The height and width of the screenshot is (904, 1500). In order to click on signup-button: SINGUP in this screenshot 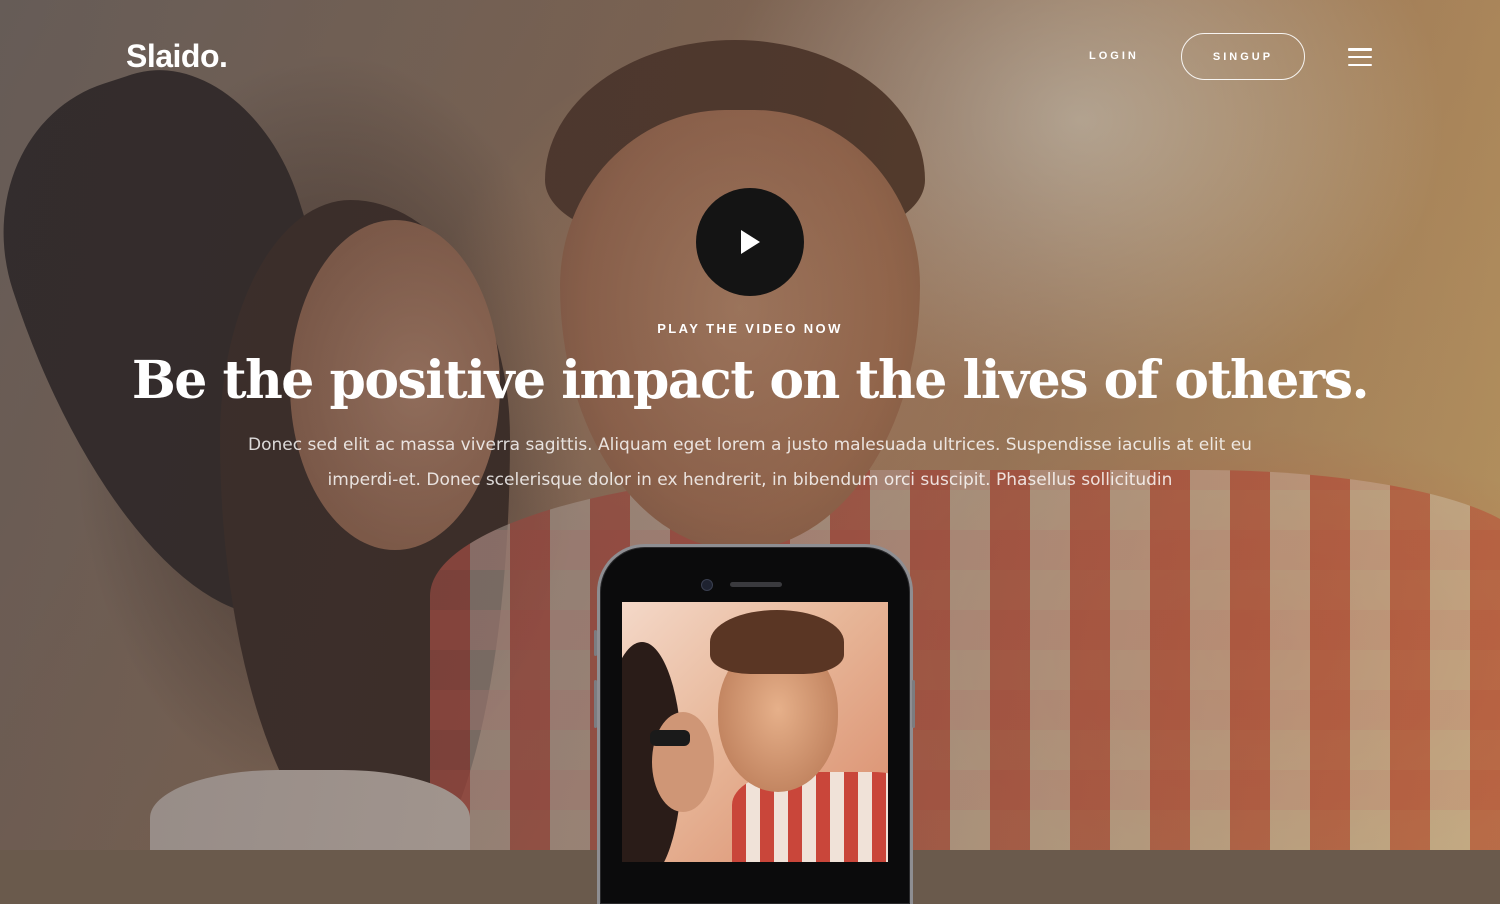, I will do `click(1243, 56)`.